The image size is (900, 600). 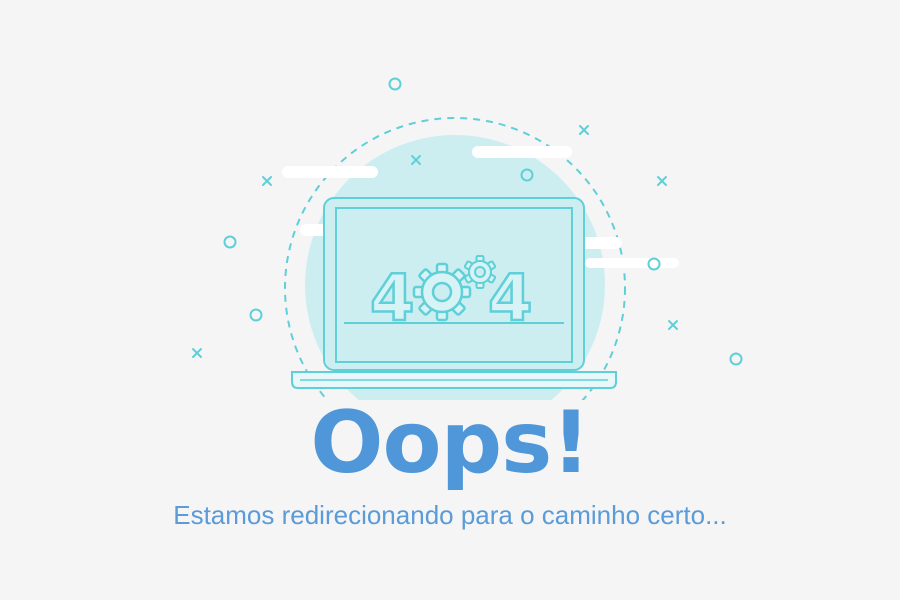 I want to click on gear-icon, so click(x=442, y=292).